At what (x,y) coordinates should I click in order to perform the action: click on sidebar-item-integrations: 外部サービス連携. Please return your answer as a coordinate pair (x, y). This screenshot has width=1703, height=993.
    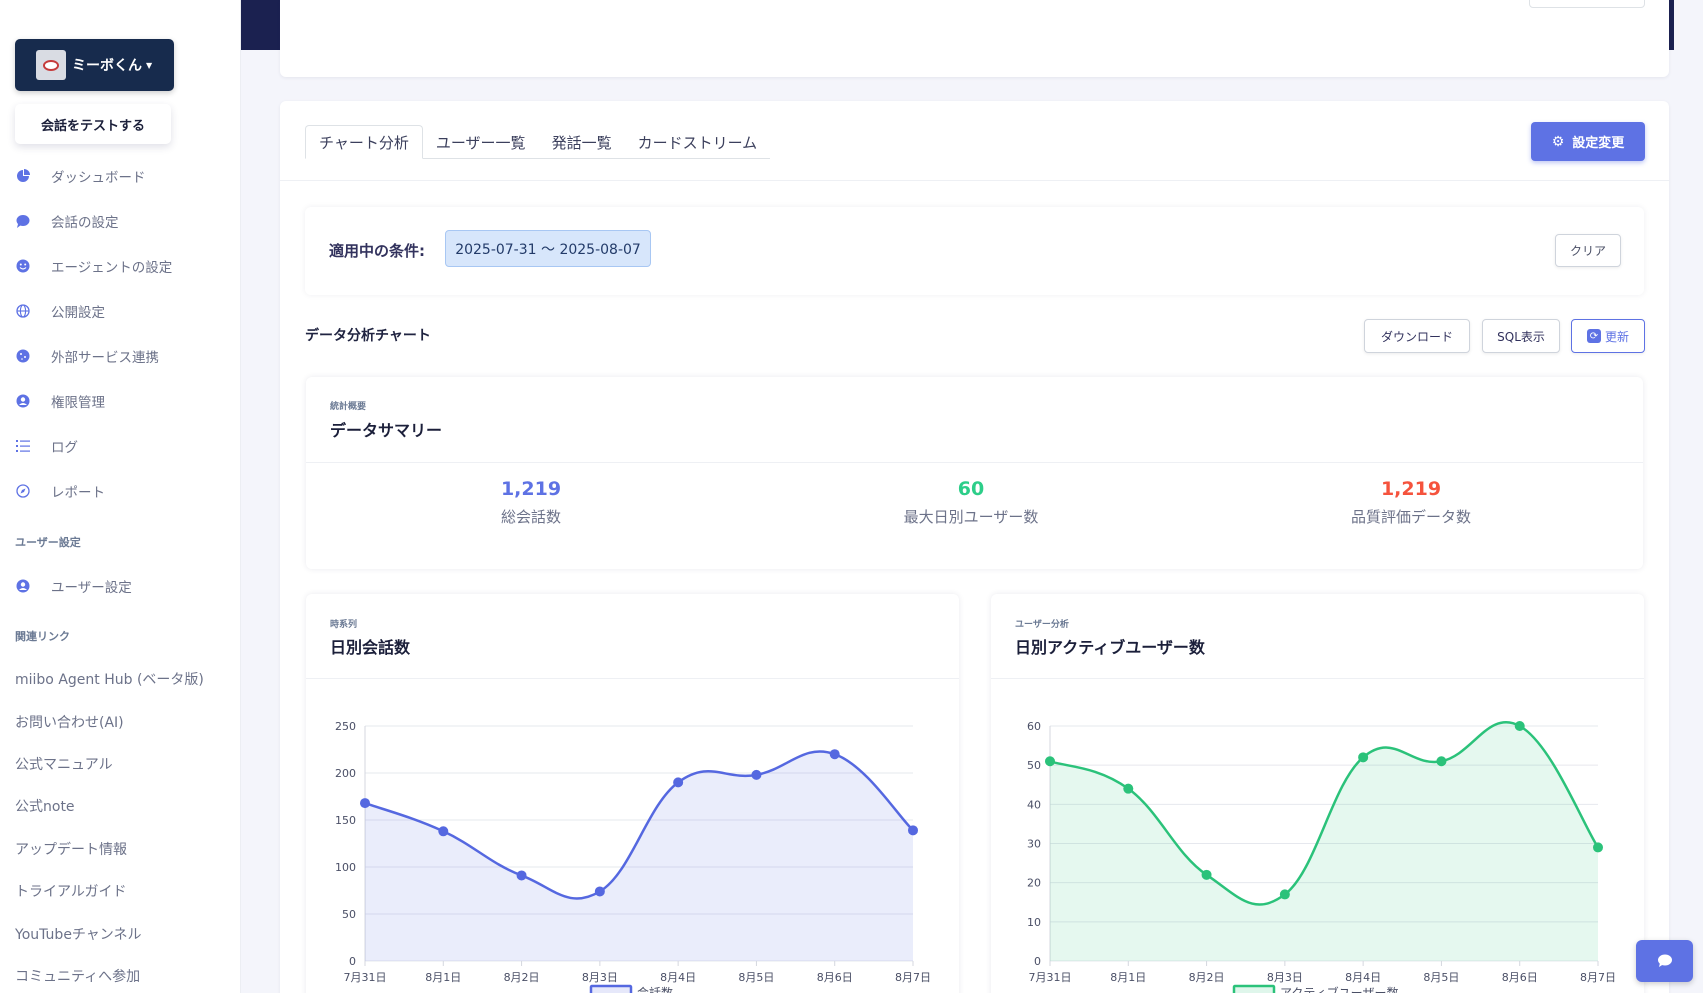
    Looking at the image, I should click on (87, 356).